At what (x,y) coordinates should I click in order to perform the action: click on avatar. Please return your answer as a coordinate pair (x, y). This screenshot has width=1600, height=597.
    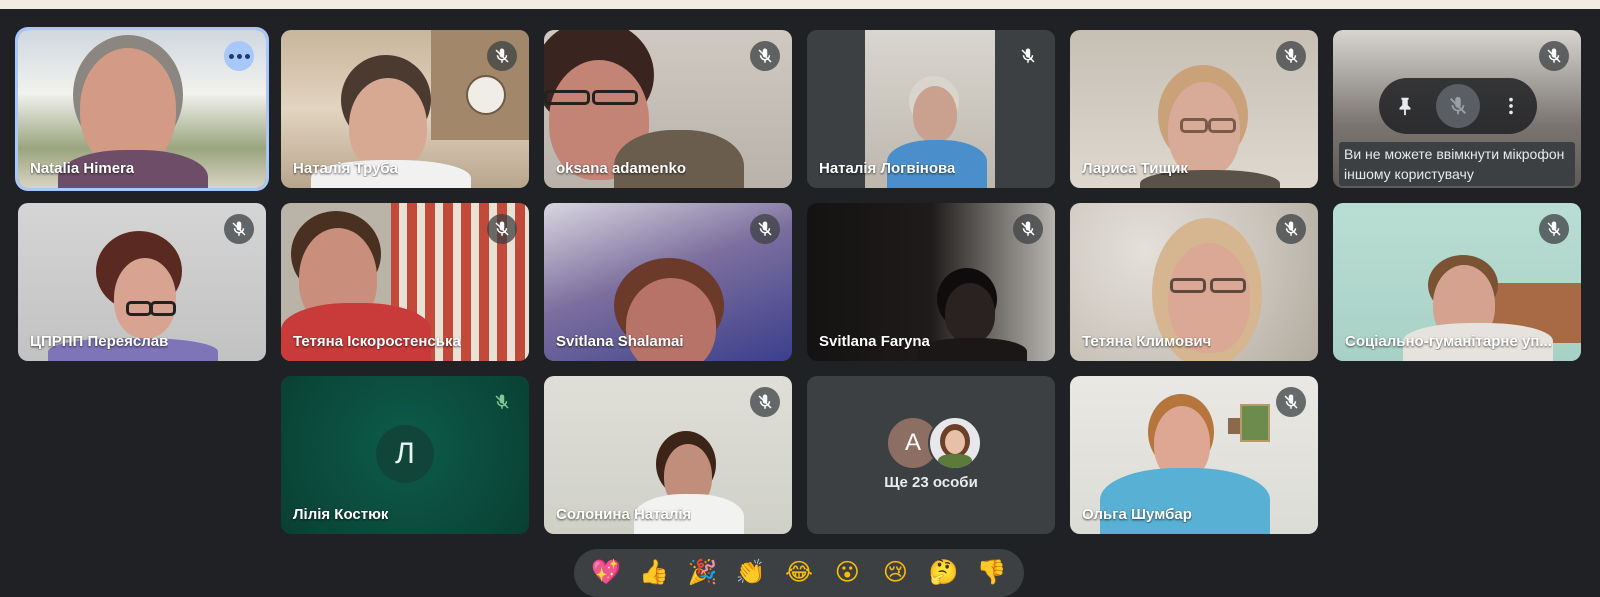
    Looking at the image, I should click on (955, 443).